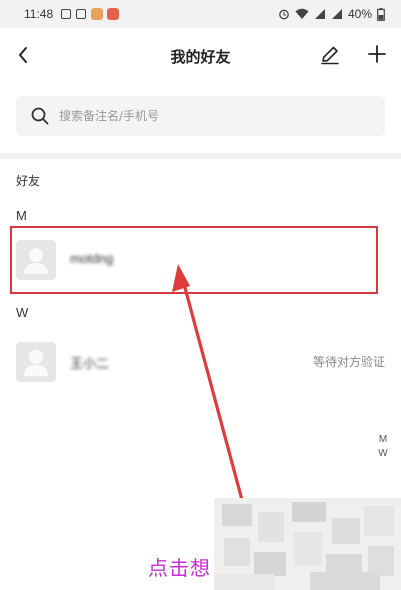 Image resolution: width=401 pixels, height=590 pixels. I want to click on battery-icon, so click(381, 14).